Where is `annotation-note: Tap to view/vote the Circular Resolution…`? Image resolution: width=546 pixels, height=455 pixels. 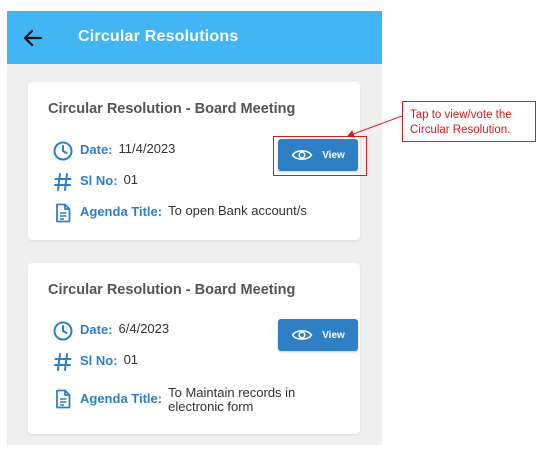
annotation-note: Tap to view/vote the Circular Resolution… is located at coordinates (469, 121).